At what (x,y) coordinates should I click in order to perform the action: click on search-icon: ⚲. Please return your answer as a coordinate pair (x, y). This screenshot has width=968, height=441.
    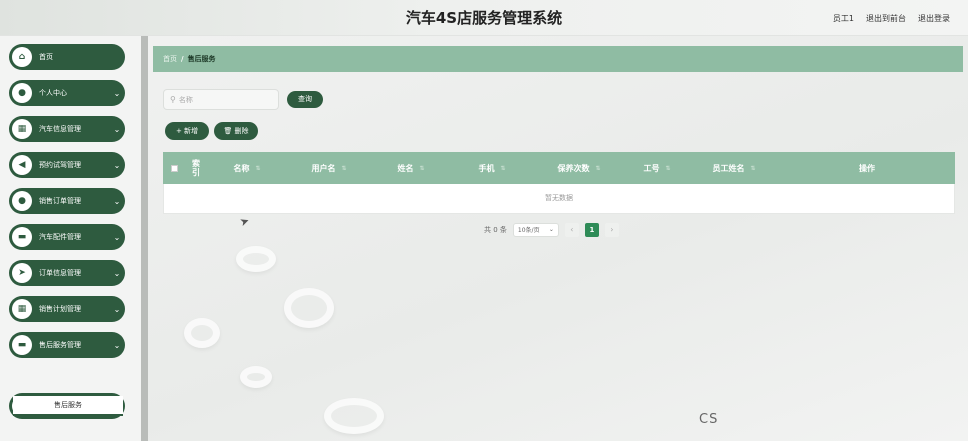
    Looking at the image, I should click on (173, 99).